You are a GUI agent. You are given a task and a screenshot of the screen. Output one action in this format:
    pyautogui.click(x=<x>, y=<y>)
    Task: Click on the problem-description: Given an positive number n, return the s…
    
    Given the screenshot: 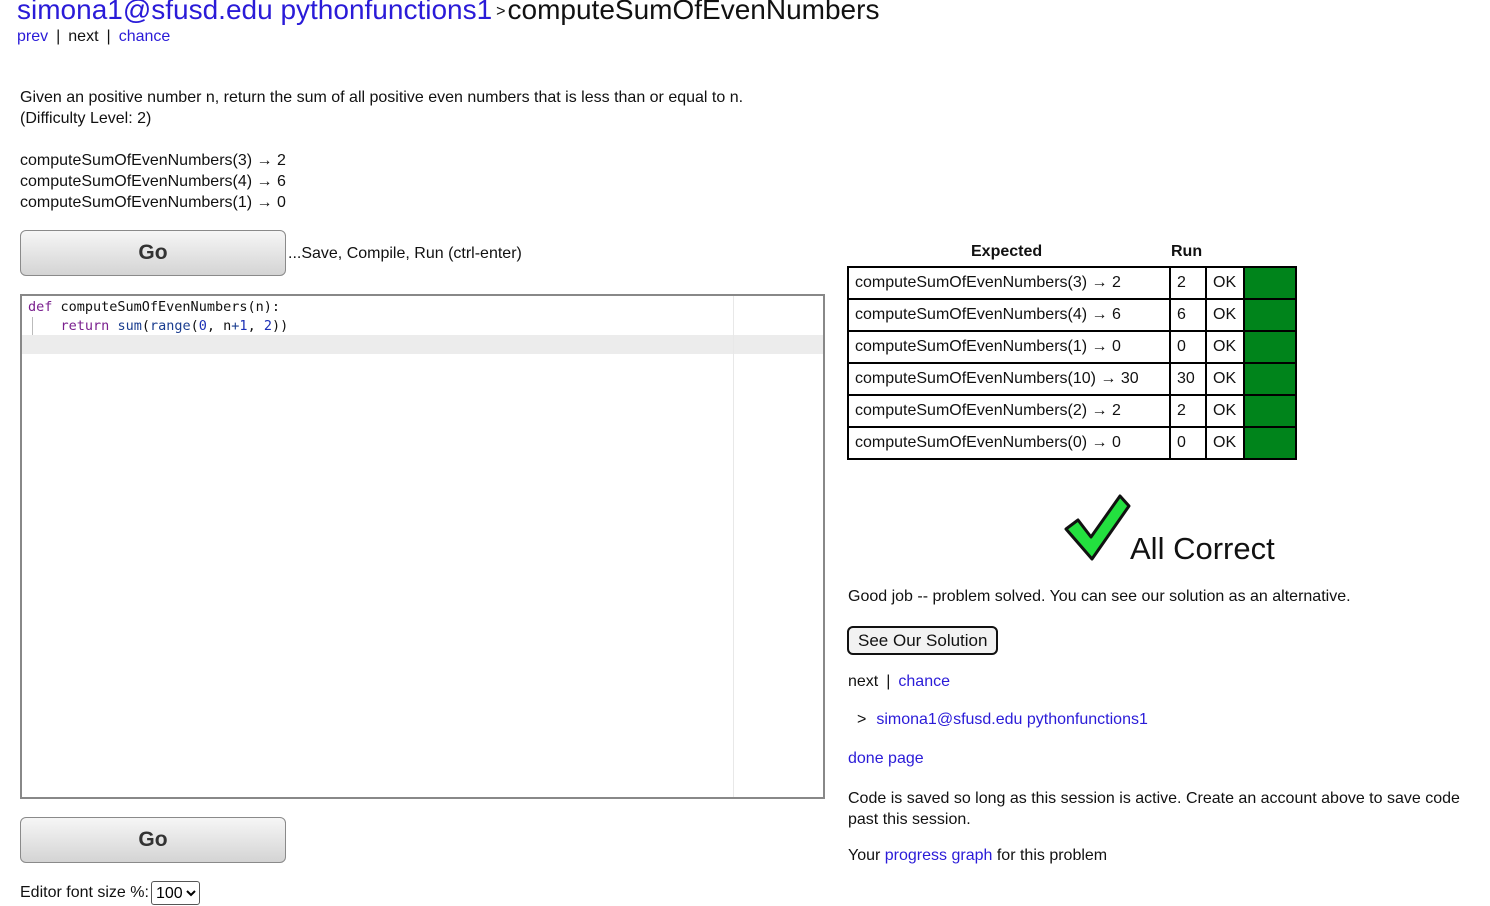 What is the action you would take?
    pyautogui.click(x=382, y=97)
    